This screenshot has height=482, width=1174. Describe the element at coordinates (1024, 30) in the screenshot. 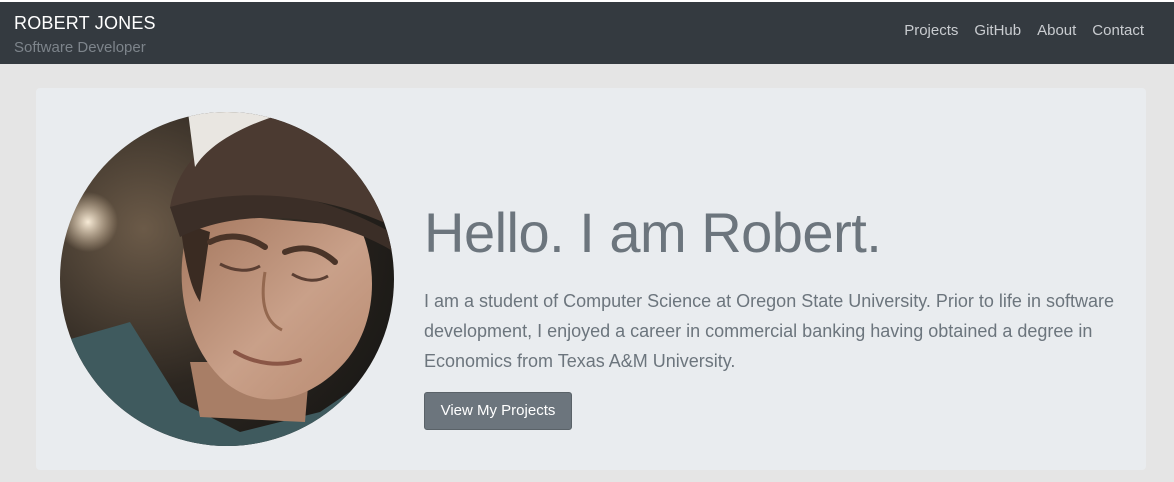

I see `main-nav: Projects GitHub About Contact` at that location.